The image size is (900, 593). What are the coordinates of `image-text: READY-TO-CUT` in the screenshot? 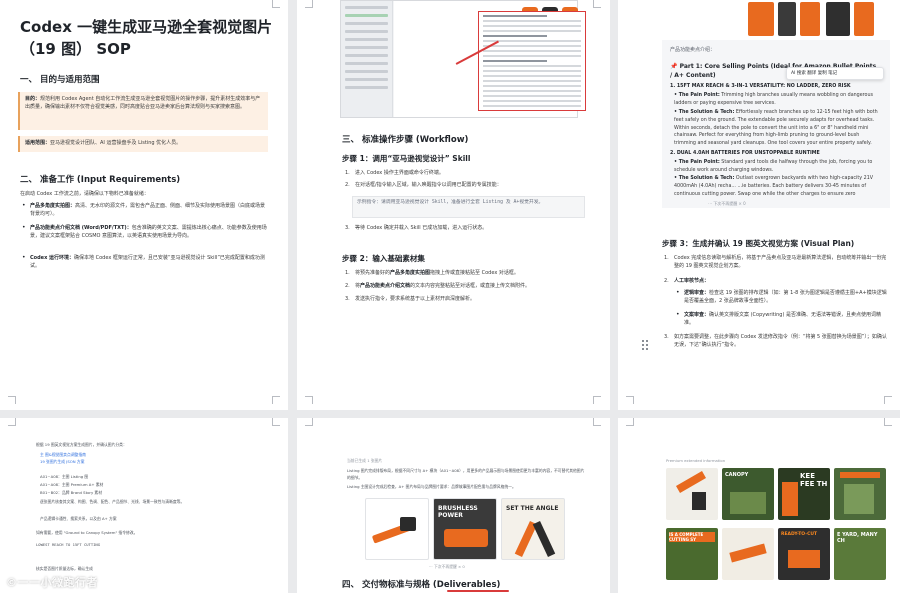 It's located at (799, 534).